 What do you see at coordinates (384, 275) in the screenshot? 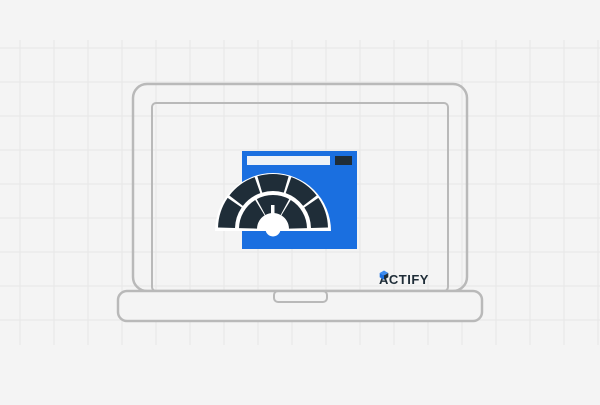
I see `cube-logo-icon` at bounding box center [384, 275].